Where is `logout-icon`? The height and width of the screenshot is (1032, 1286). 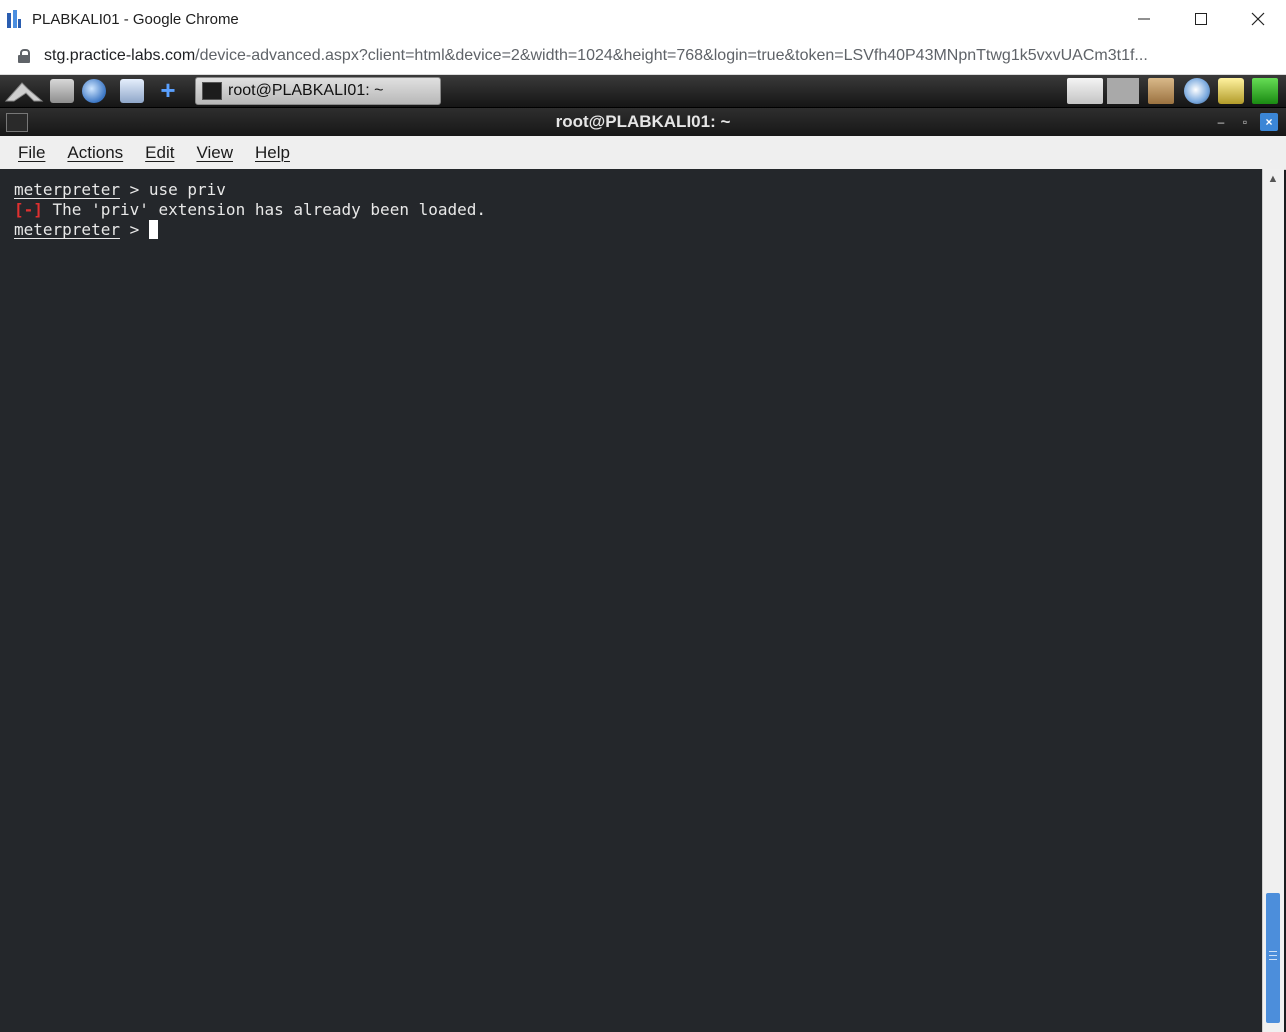 logout-icon is located at coordinates (1265, 91).